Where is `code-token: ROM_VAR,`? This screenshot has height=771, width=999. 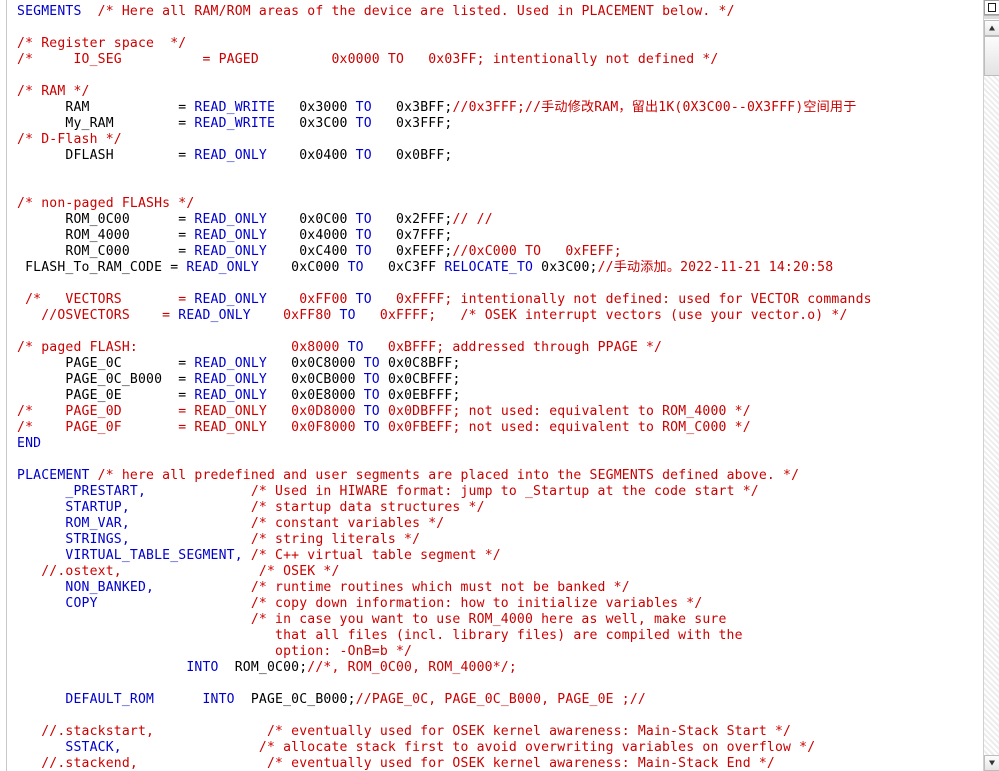 code-token: ROM_VAR, is located at coordinates (73, 523).